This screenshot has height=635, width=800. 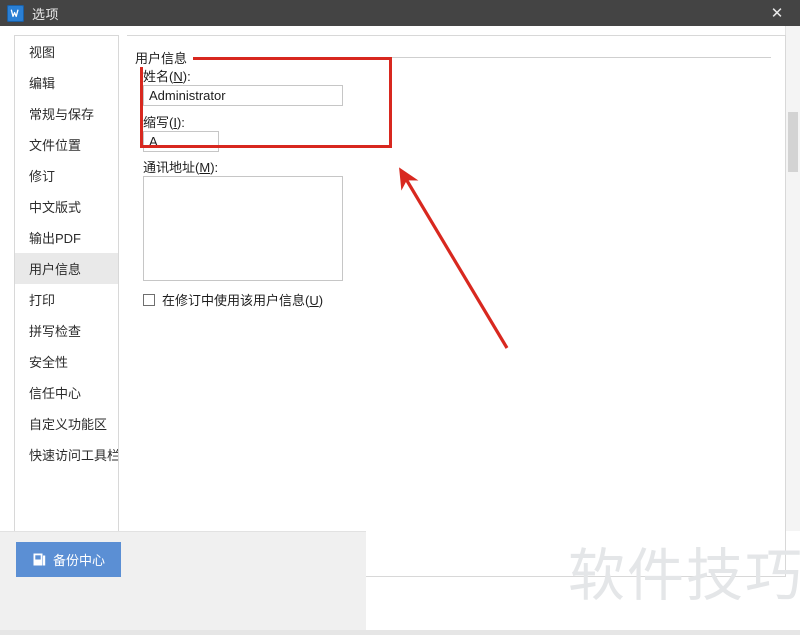 I want to click on use-in-revisions-label-key: U, so click(x=314, y=300).